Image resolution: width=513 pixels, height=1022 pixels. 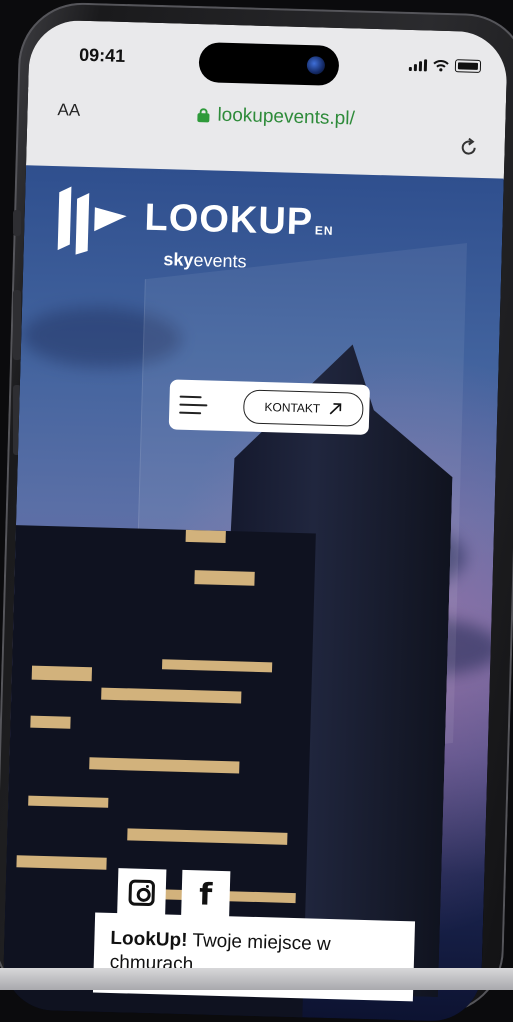 I want to click on facebook-icon: f, so click(x=205, y=894).